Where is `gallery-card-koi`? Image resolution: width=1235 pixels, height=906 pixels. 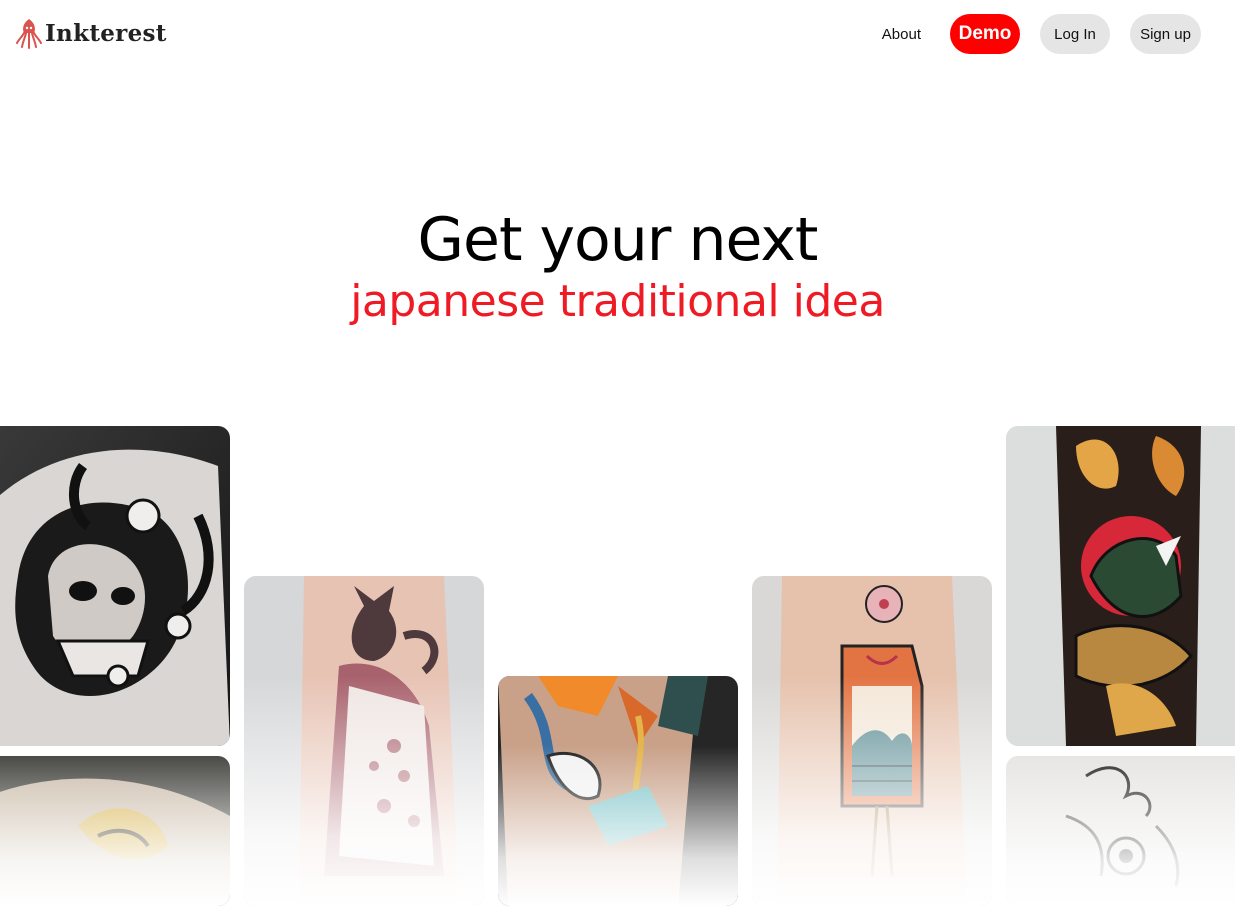 gallery-card-koi is located at coordinates (115, 831).